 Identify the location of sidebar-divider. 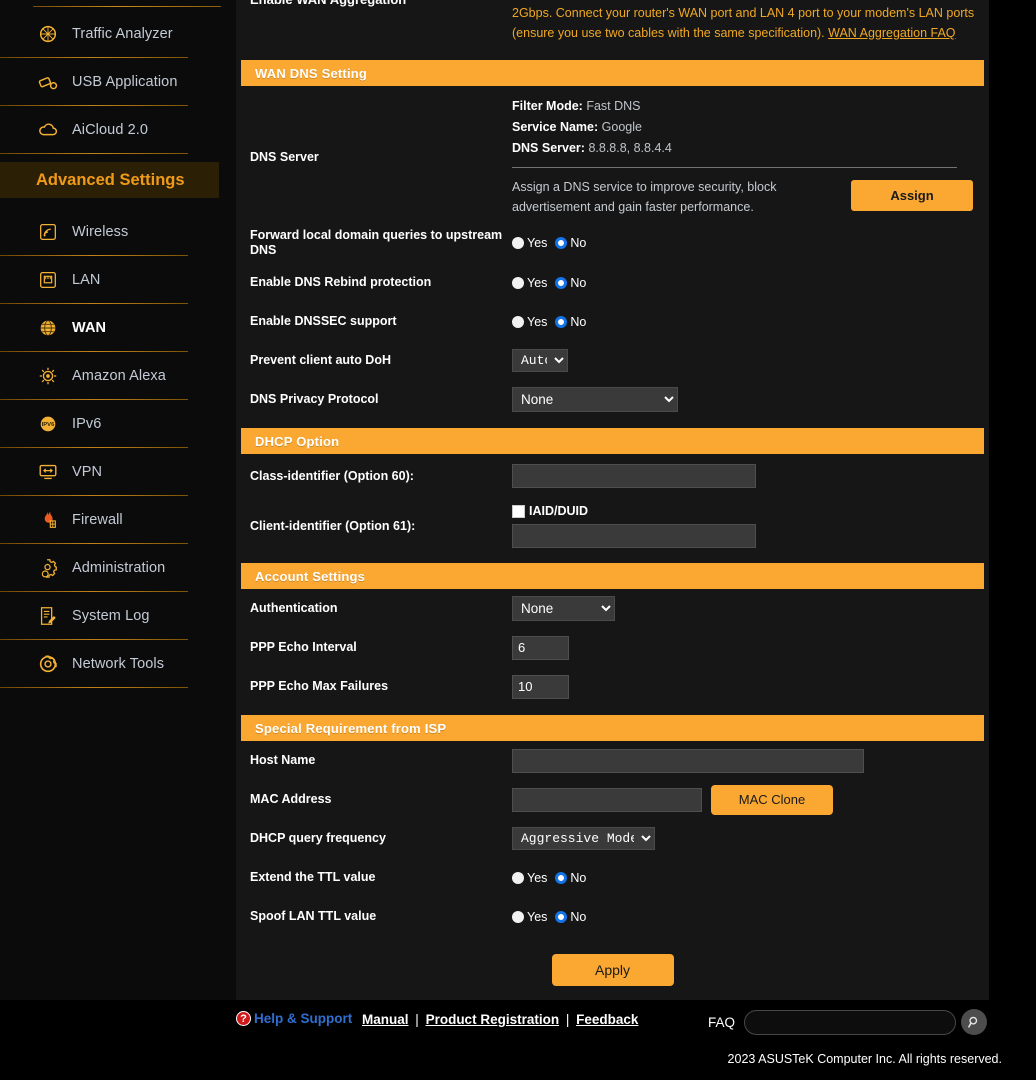
(94, 153).